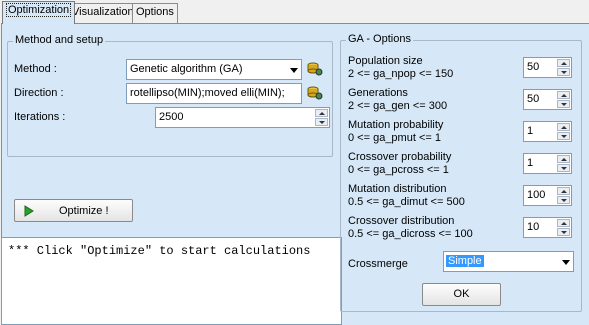 The image size is (589, 325). I want to click on method-label: Method :, so click(35, 69).